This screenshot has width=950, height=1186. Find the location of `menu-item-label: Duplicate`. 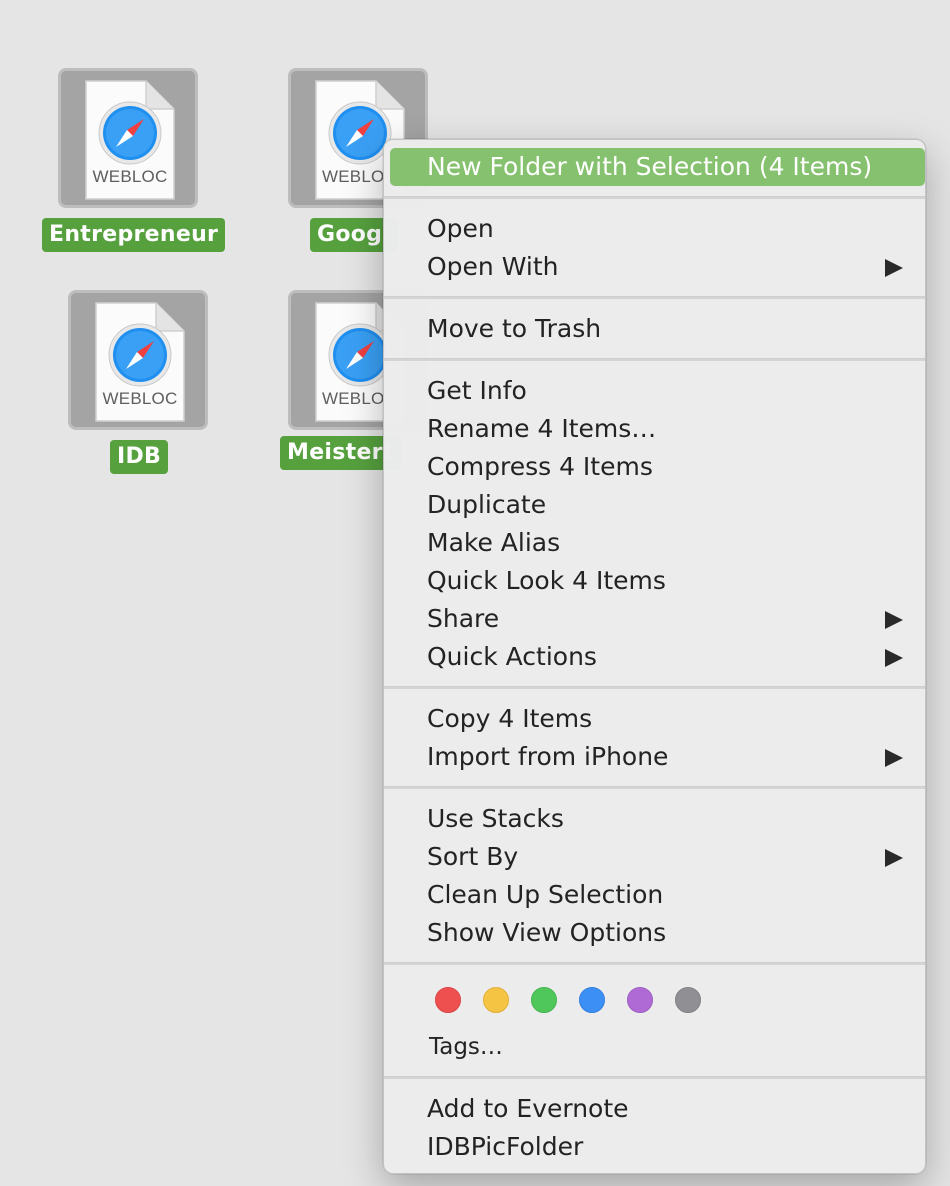

menu-item-label: Duplicate is located at coordinates (487, 504).